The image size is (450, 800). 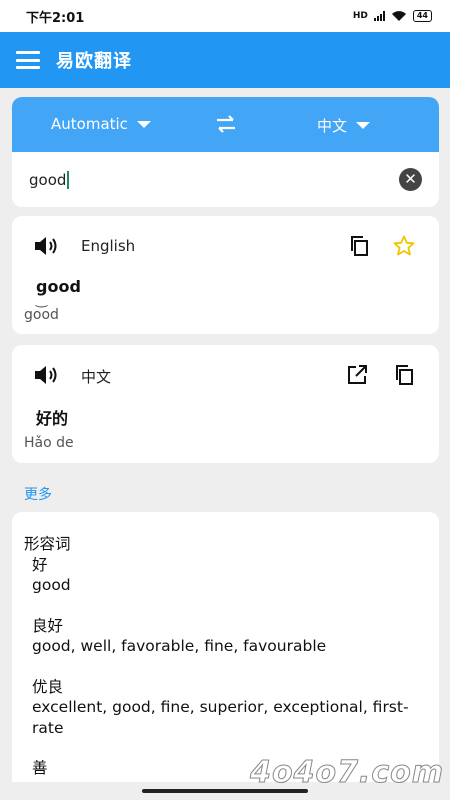 I want to click on target-language-selector: 中文, so click(x=344, y=125).